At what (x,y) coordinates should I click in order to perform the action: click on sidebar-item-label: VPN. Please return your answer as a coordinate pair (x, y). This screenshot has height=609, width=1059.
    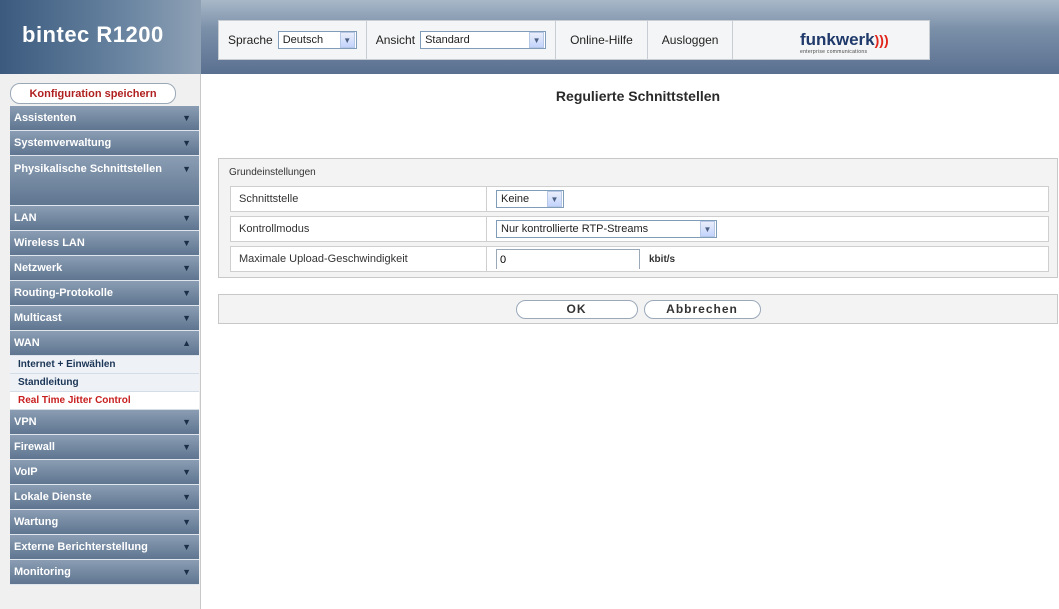
    Looking at the image, I should click on (25, 422).